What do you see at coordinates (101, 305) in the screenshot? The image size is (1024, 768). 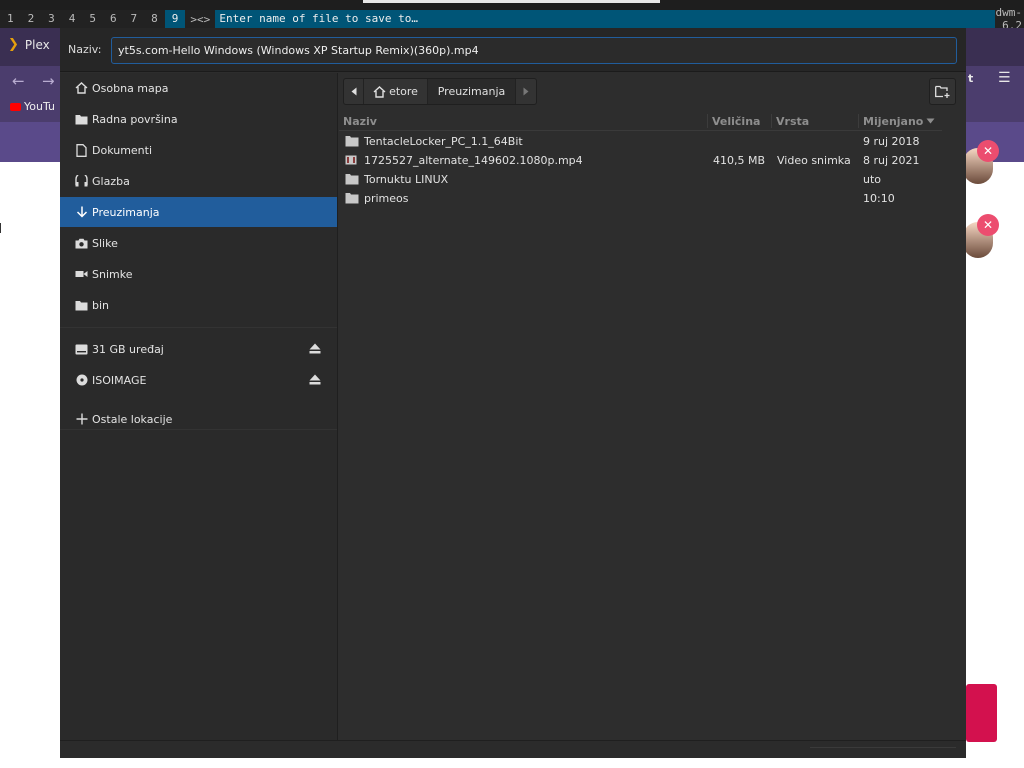 I see `sidebar-item-label: bin` at bounding box center [101, 305].